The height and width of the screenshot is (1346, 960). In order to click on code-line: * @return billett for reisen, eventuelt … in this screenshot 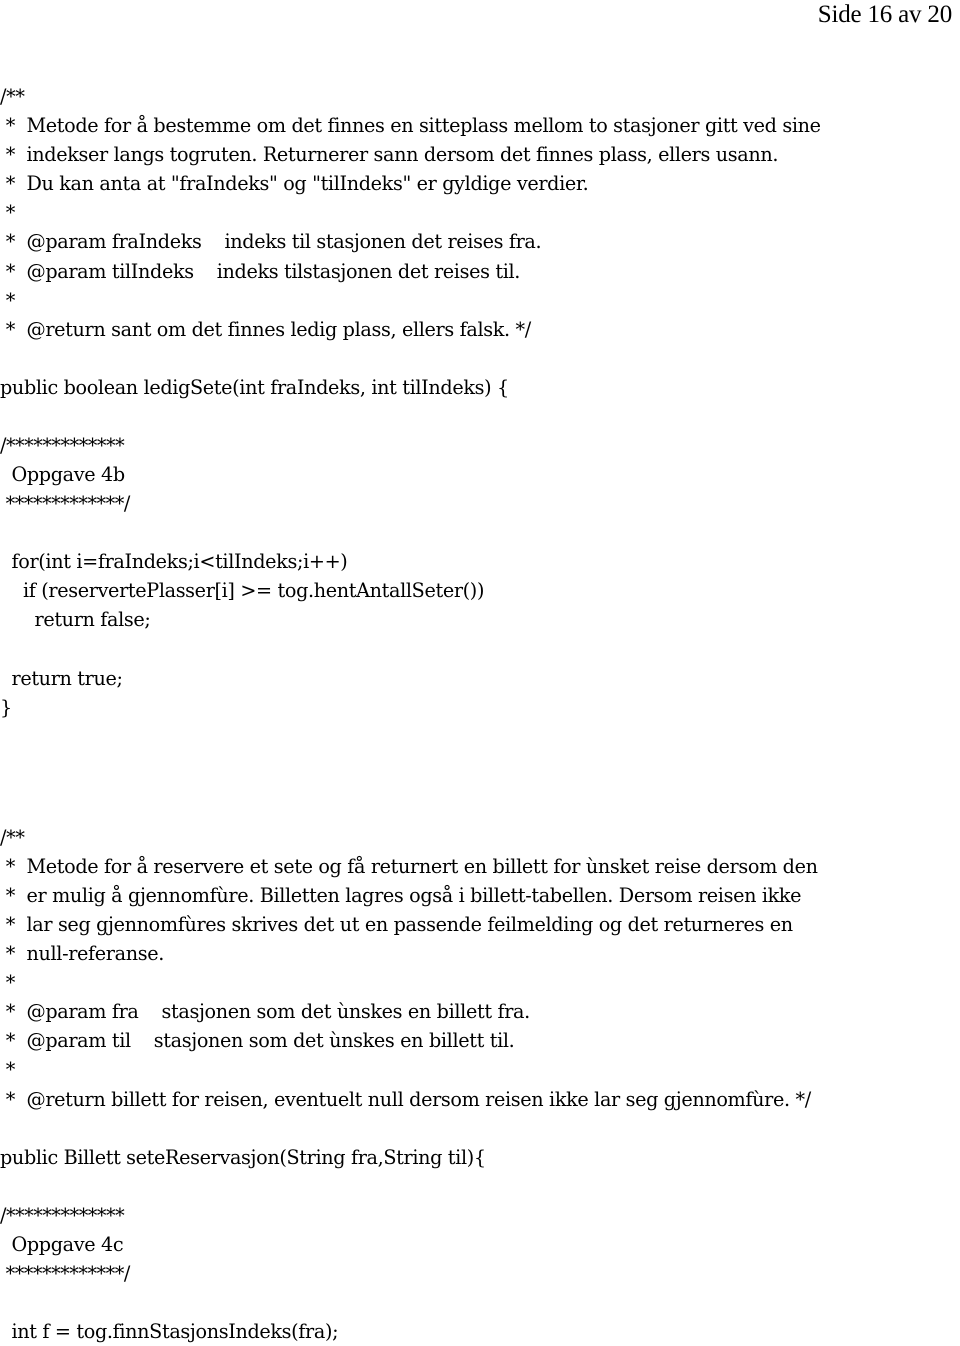, I will do `click(405, 1099)`.